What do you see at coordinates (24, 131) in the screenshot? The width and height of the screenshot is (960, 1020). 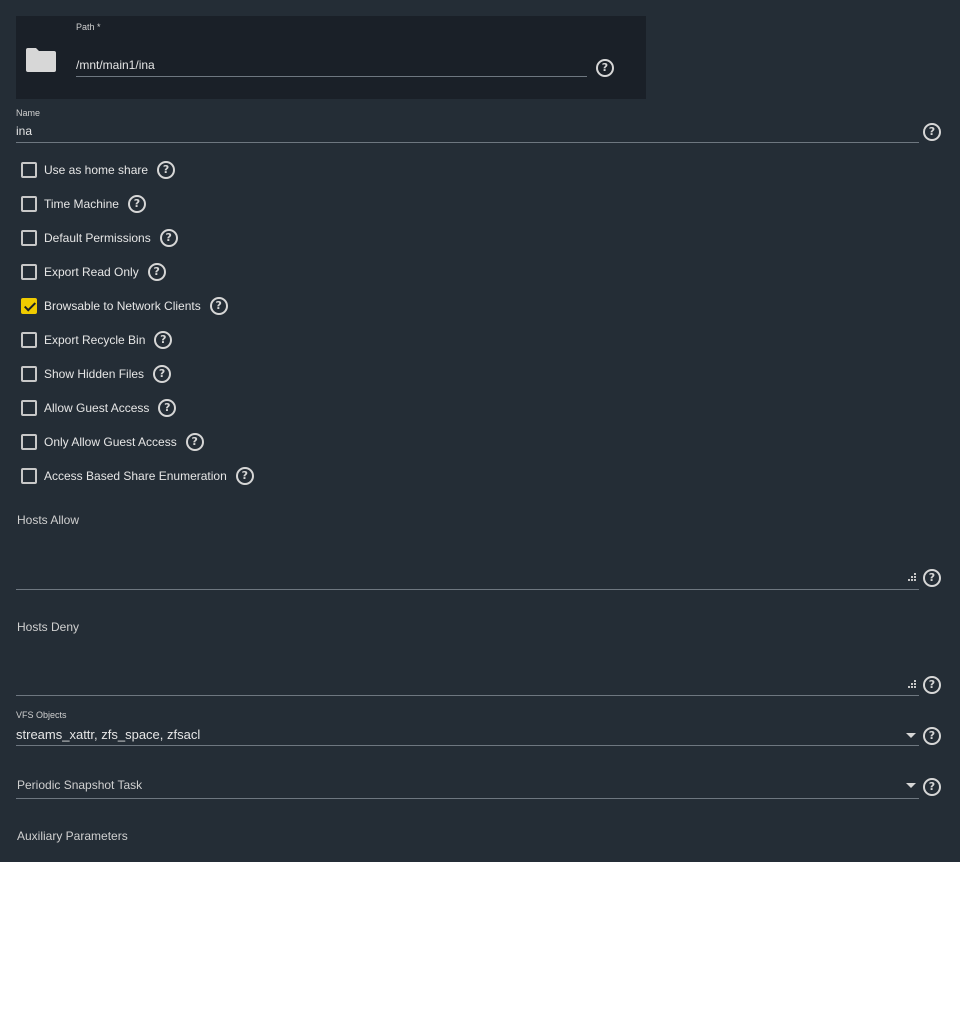 I see `name-input: ina` at bounding box center [24, 131].